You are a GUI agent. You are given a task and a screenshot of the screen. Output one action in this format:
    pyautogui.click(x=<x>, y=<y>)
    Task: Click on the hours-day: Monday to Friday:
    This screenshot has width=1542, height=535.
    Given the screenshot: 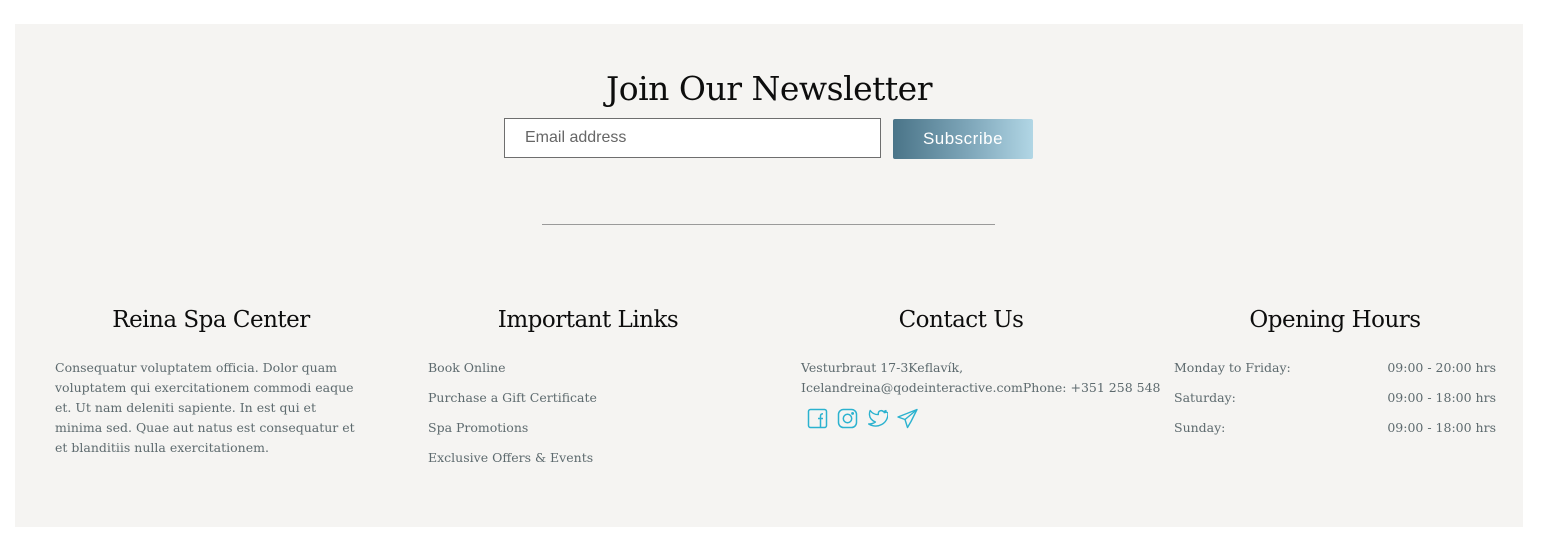 What is the action you would take?
    pyautogui.click(x=1232, y=367)
    